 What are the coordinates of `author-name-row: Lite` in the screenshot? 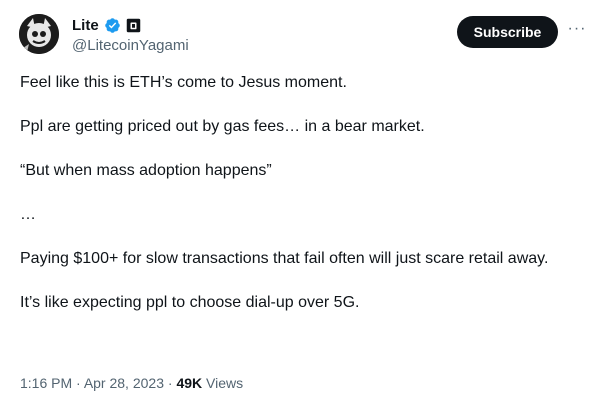 It's located at (106, 25).